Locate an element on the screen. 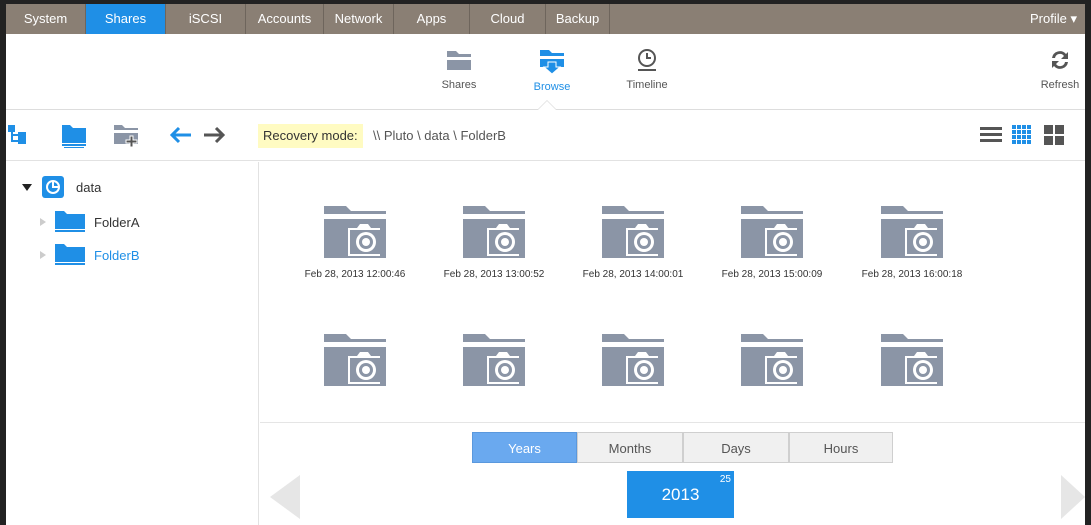  tab-network: Network is located at coordinates (359, 19).